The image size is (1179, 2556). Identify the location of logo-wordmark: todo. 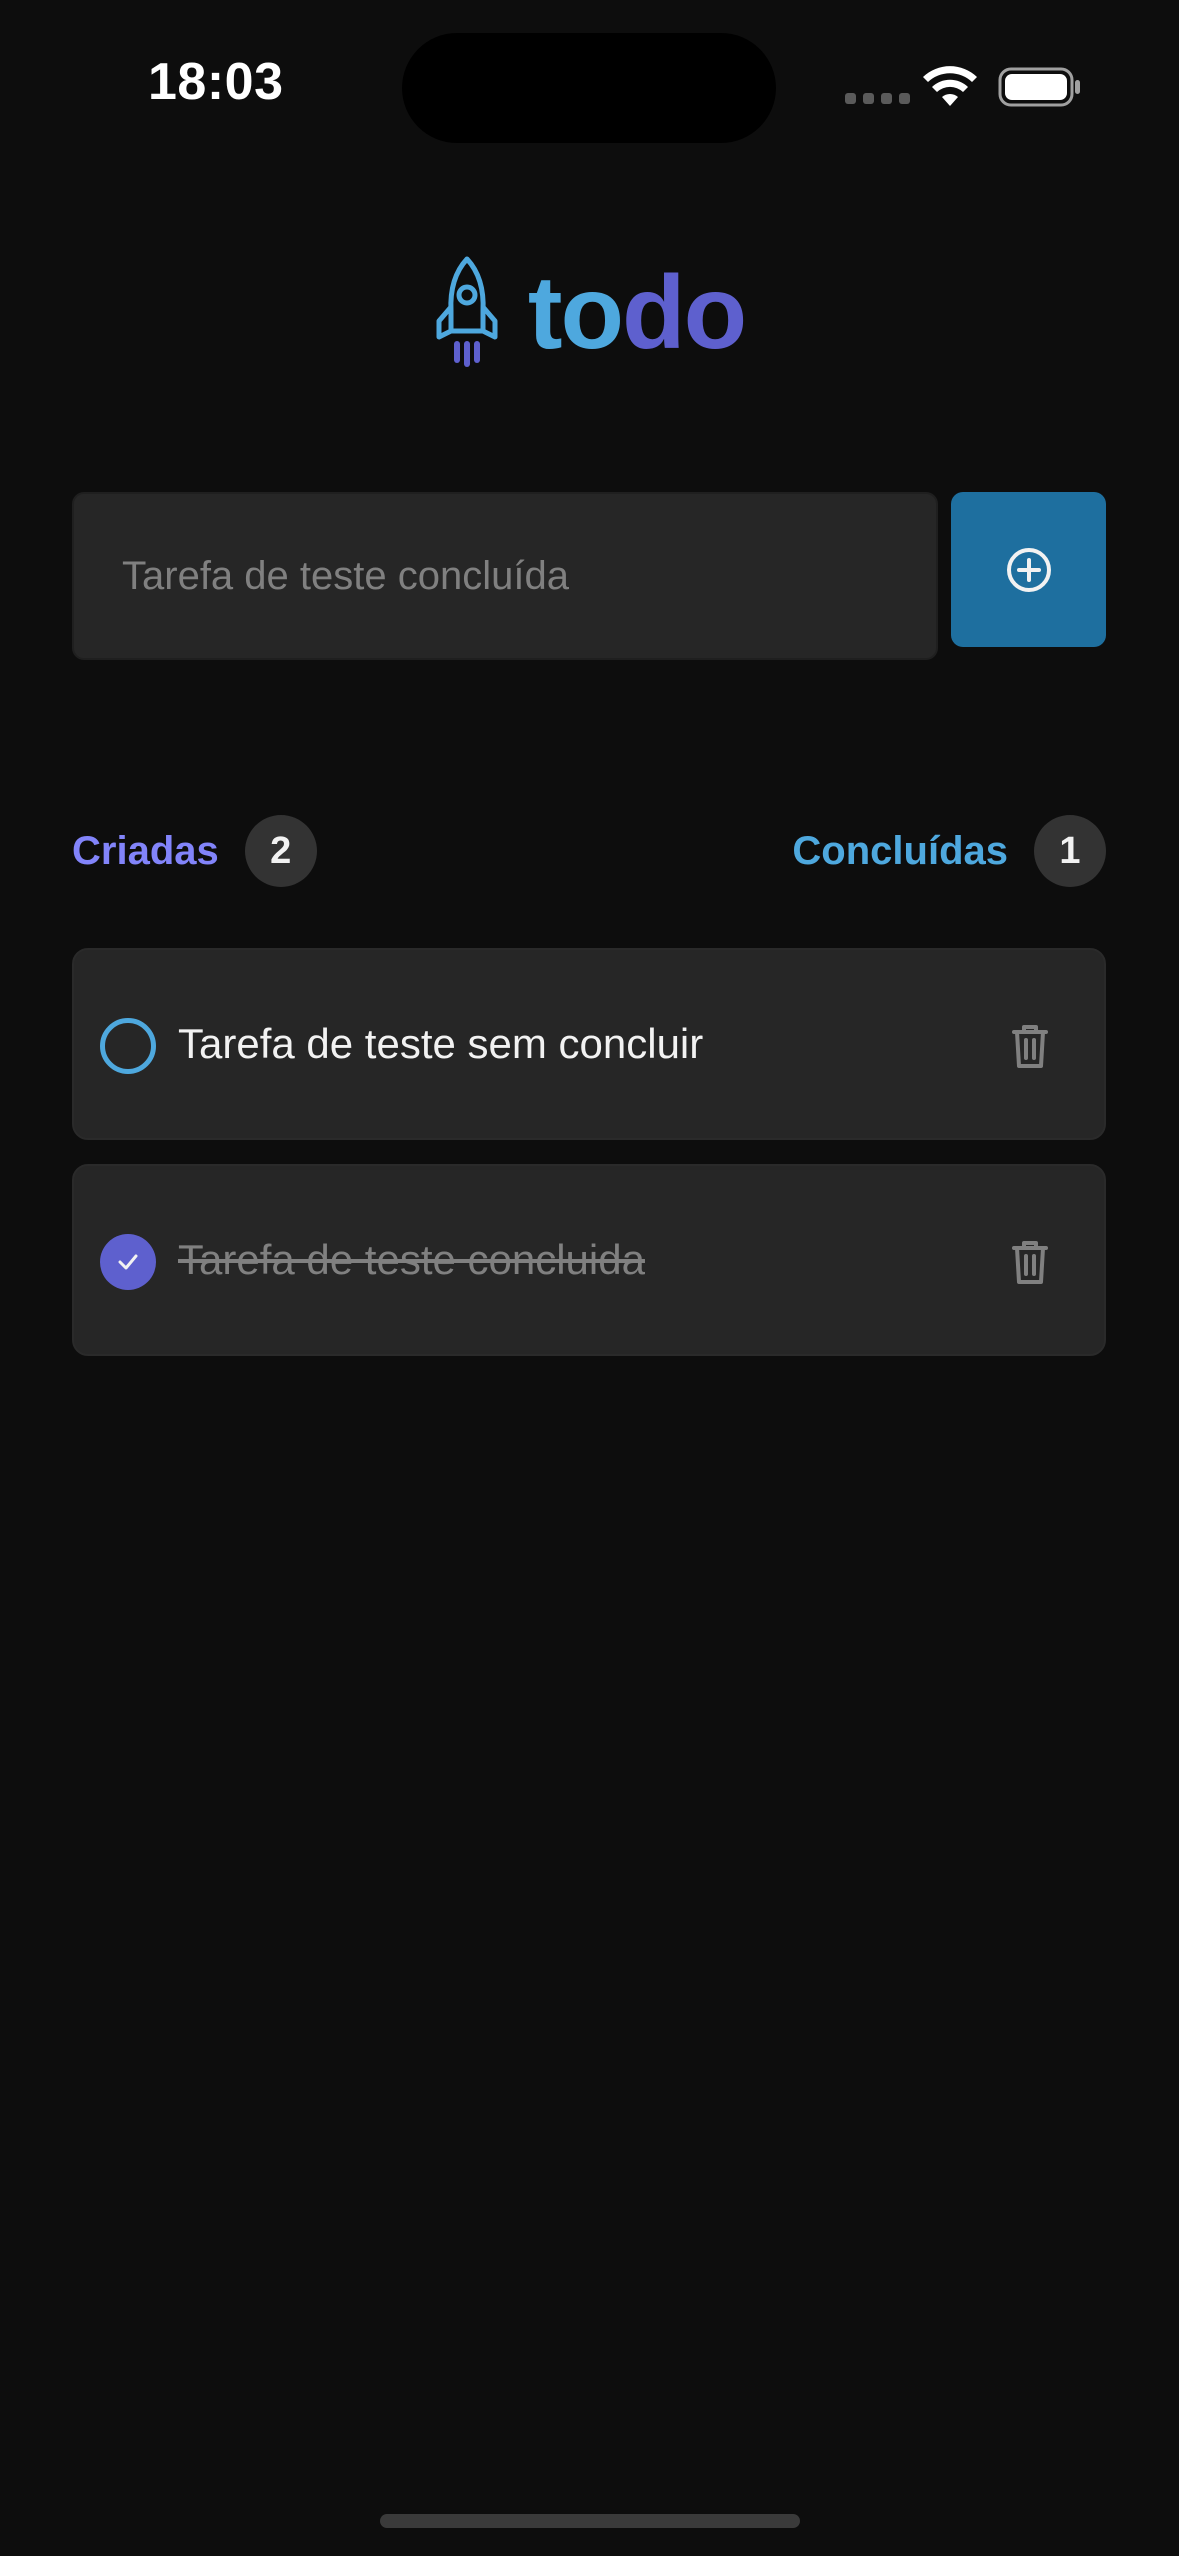
(637, 313).